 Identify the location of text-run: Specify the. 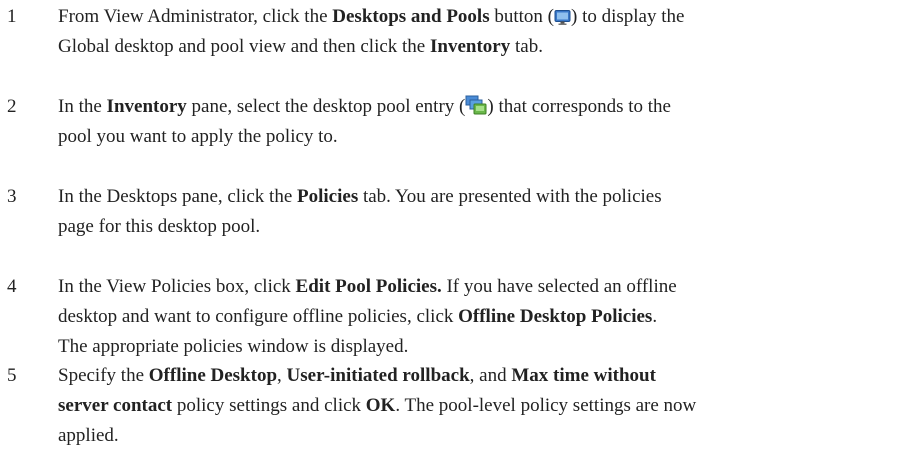
(103, 375).